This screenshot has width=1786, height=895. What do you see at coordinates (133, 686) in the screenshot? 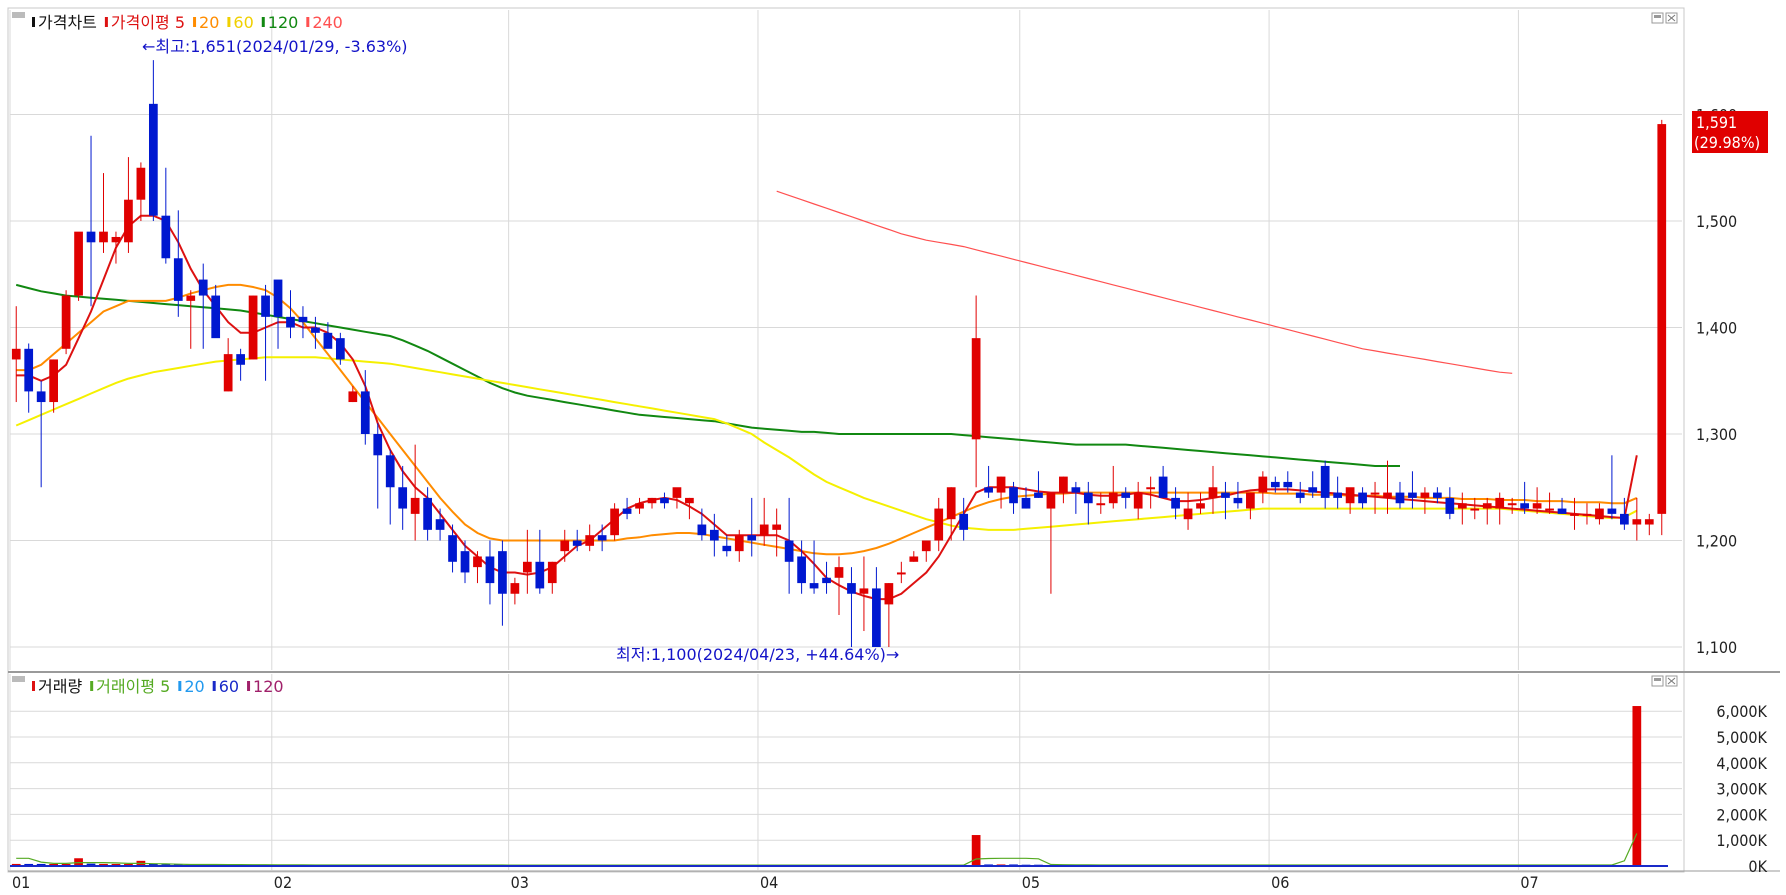
I see `legend-label: 거래이평 5` at bounding box center [133, 686].